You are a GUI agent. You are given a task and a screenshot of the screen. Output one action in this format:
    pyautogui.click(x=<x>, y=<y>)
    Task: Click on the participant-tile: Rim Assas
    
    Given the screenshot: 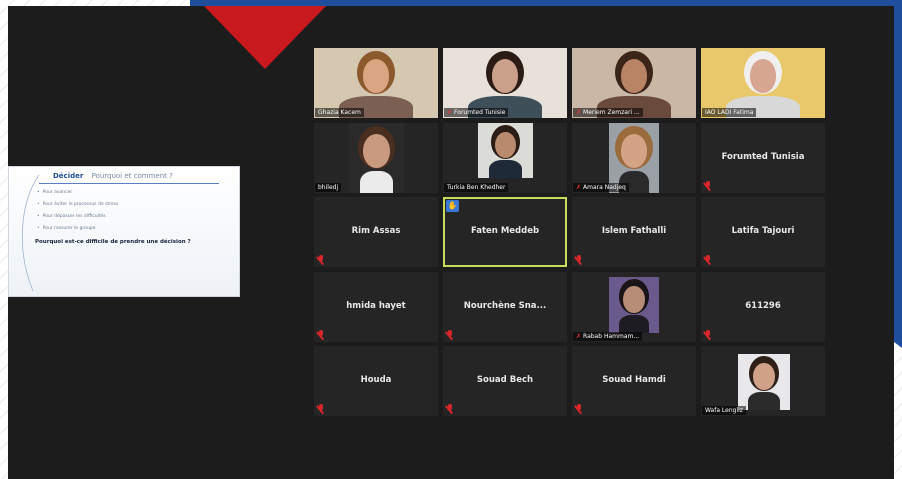 What is the action you would take?
    pyautogui.click(x=376, y=232)
    